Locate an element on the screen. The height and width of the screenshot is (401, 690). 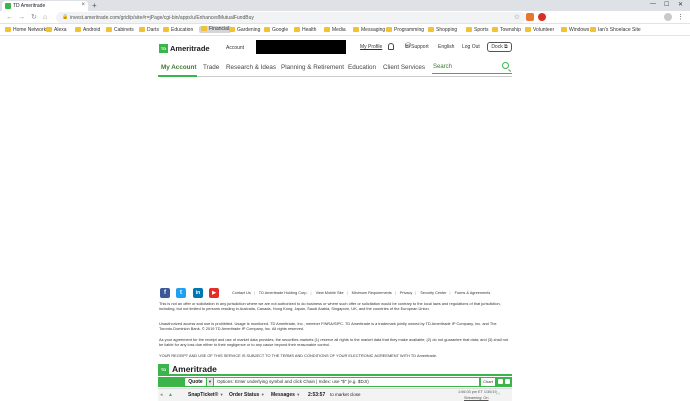
collapse-icon: ◂ is located at coordinates (161, 395).